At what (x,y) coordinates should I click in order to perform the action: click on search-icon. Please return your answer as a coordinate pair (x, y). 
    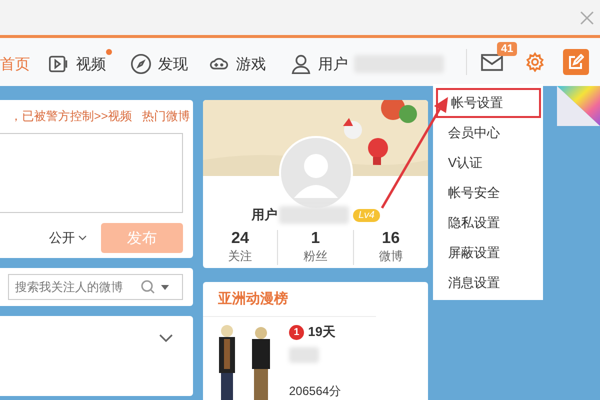
    Looking at the image, I should click on (148, 287).